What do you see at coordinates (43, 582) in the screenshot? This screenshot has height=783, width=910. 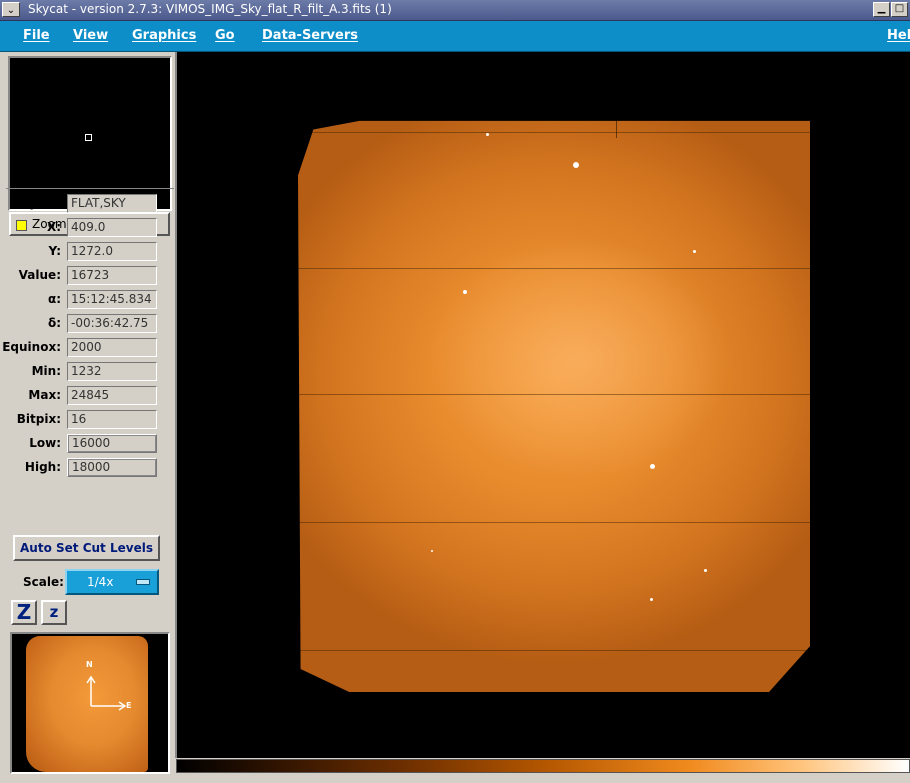 I see `scale-label: Scale:` at bounding box center [43, 582].